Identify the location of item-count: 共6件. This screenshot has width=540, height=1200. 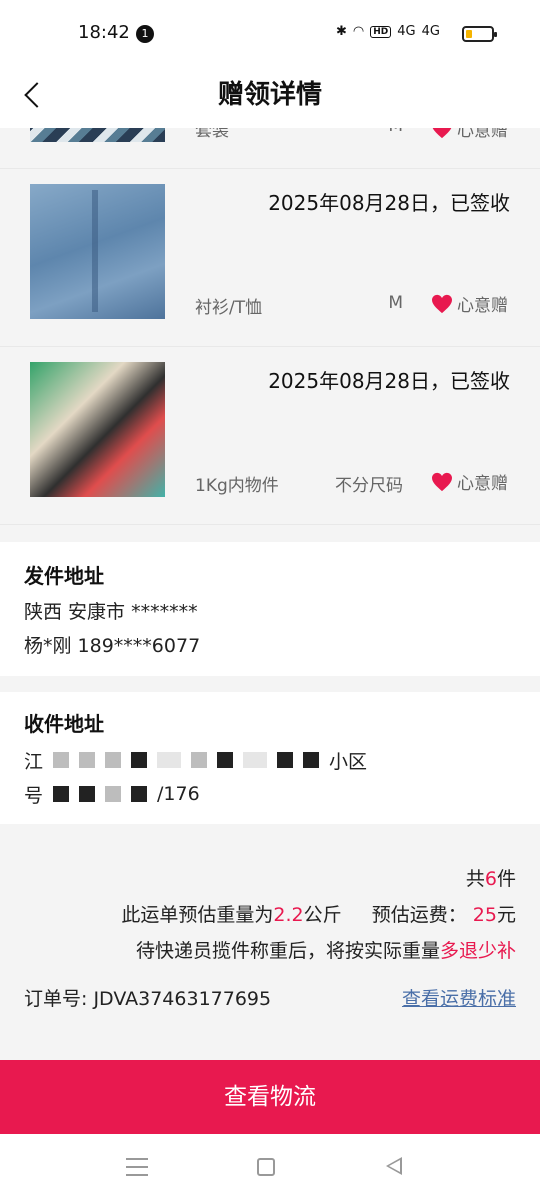
(491, 877).